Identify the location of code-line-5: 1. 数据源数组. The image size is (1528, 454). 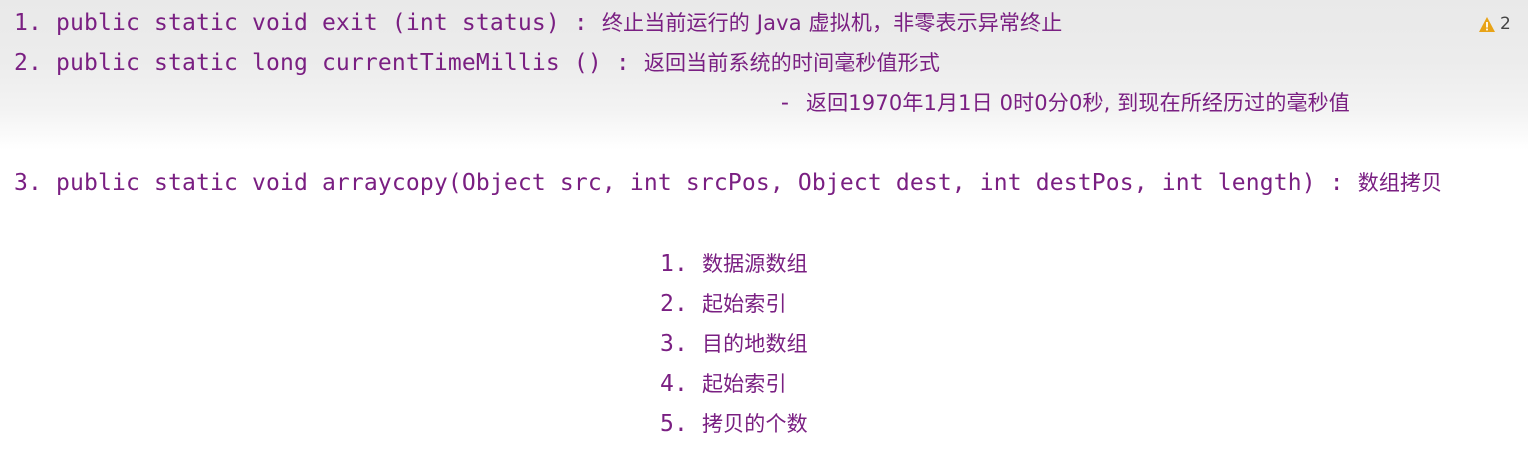
(734, 264).